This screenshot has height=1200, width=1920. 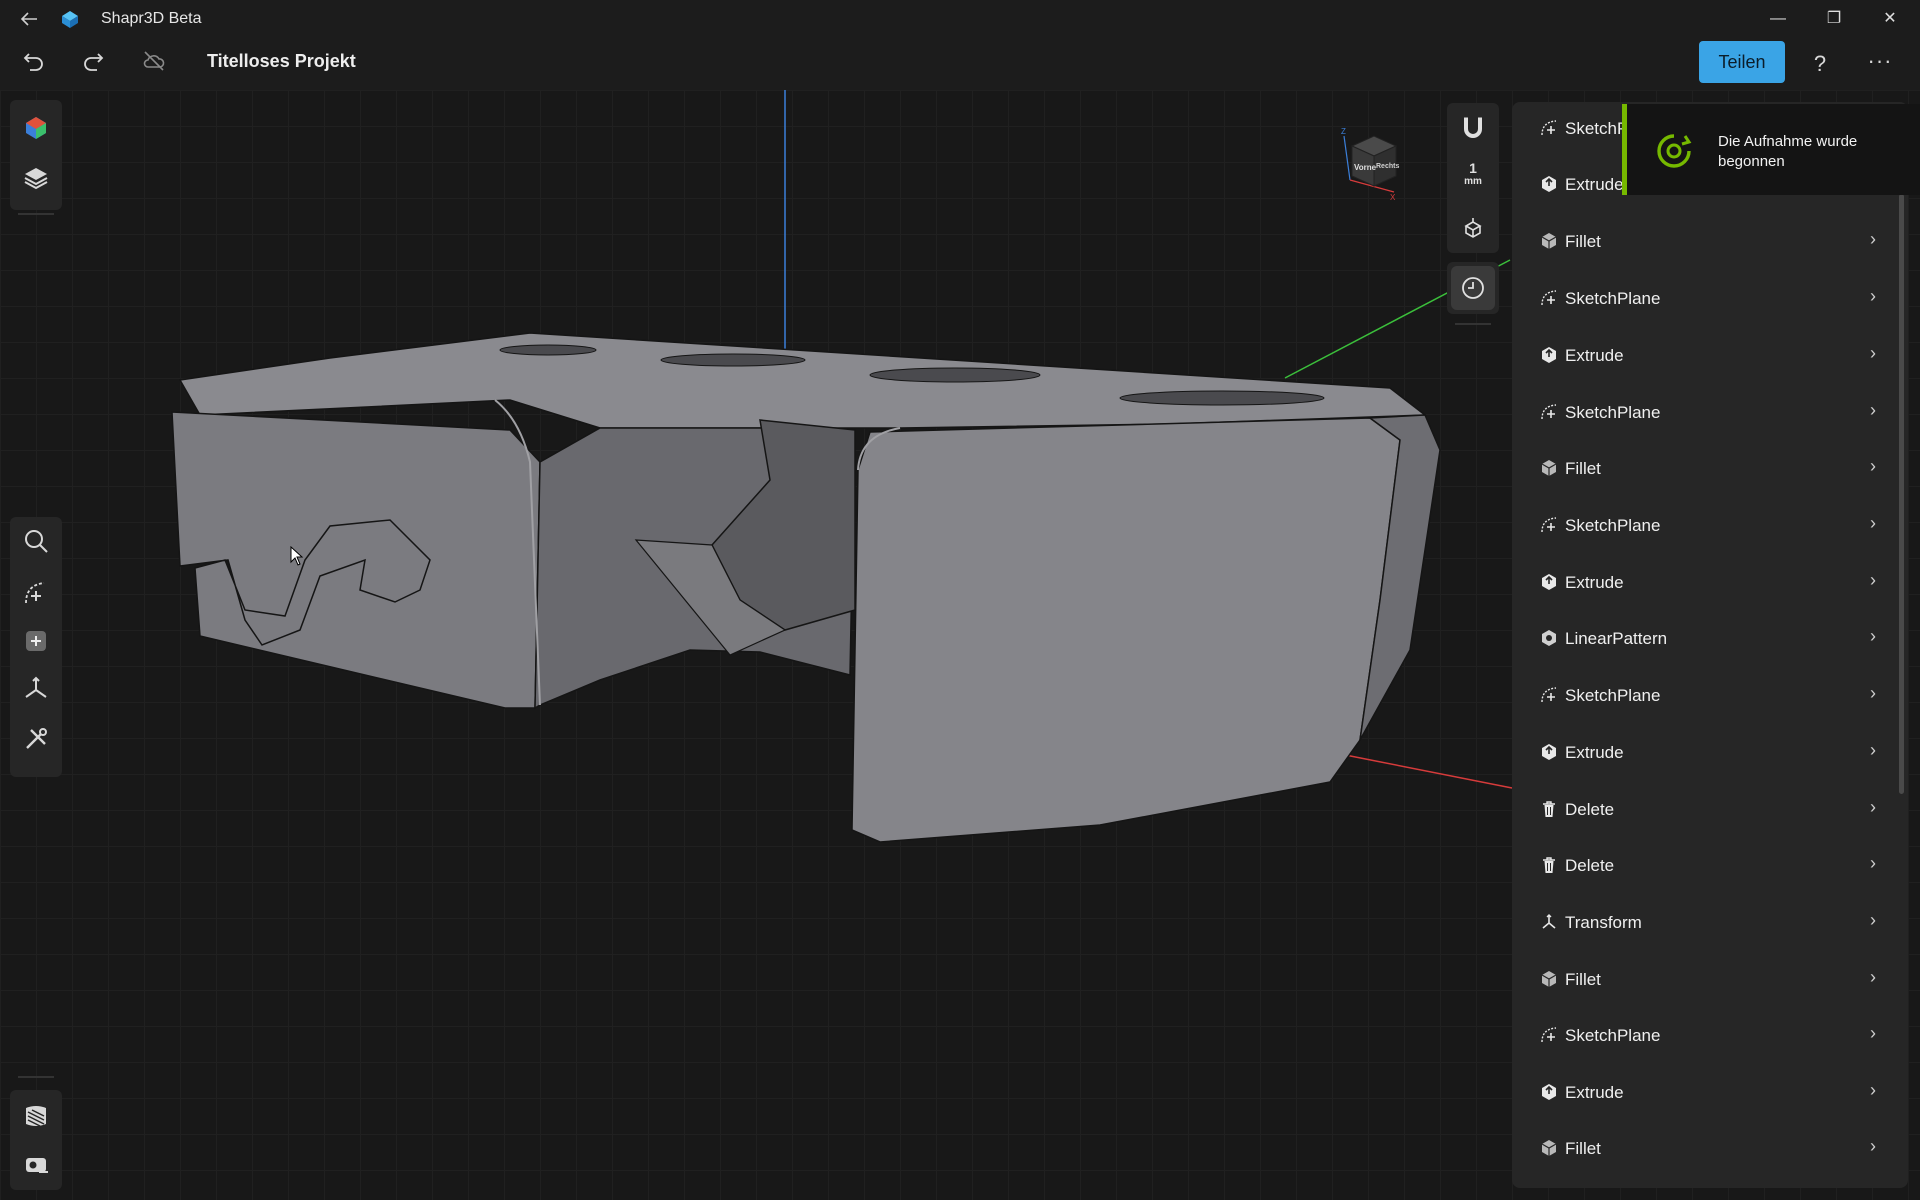 What do you see at coordinates (1603, 922) in the screenshot?
I see `timeline-item-label: Transform` at bounding box center [1603, 922].